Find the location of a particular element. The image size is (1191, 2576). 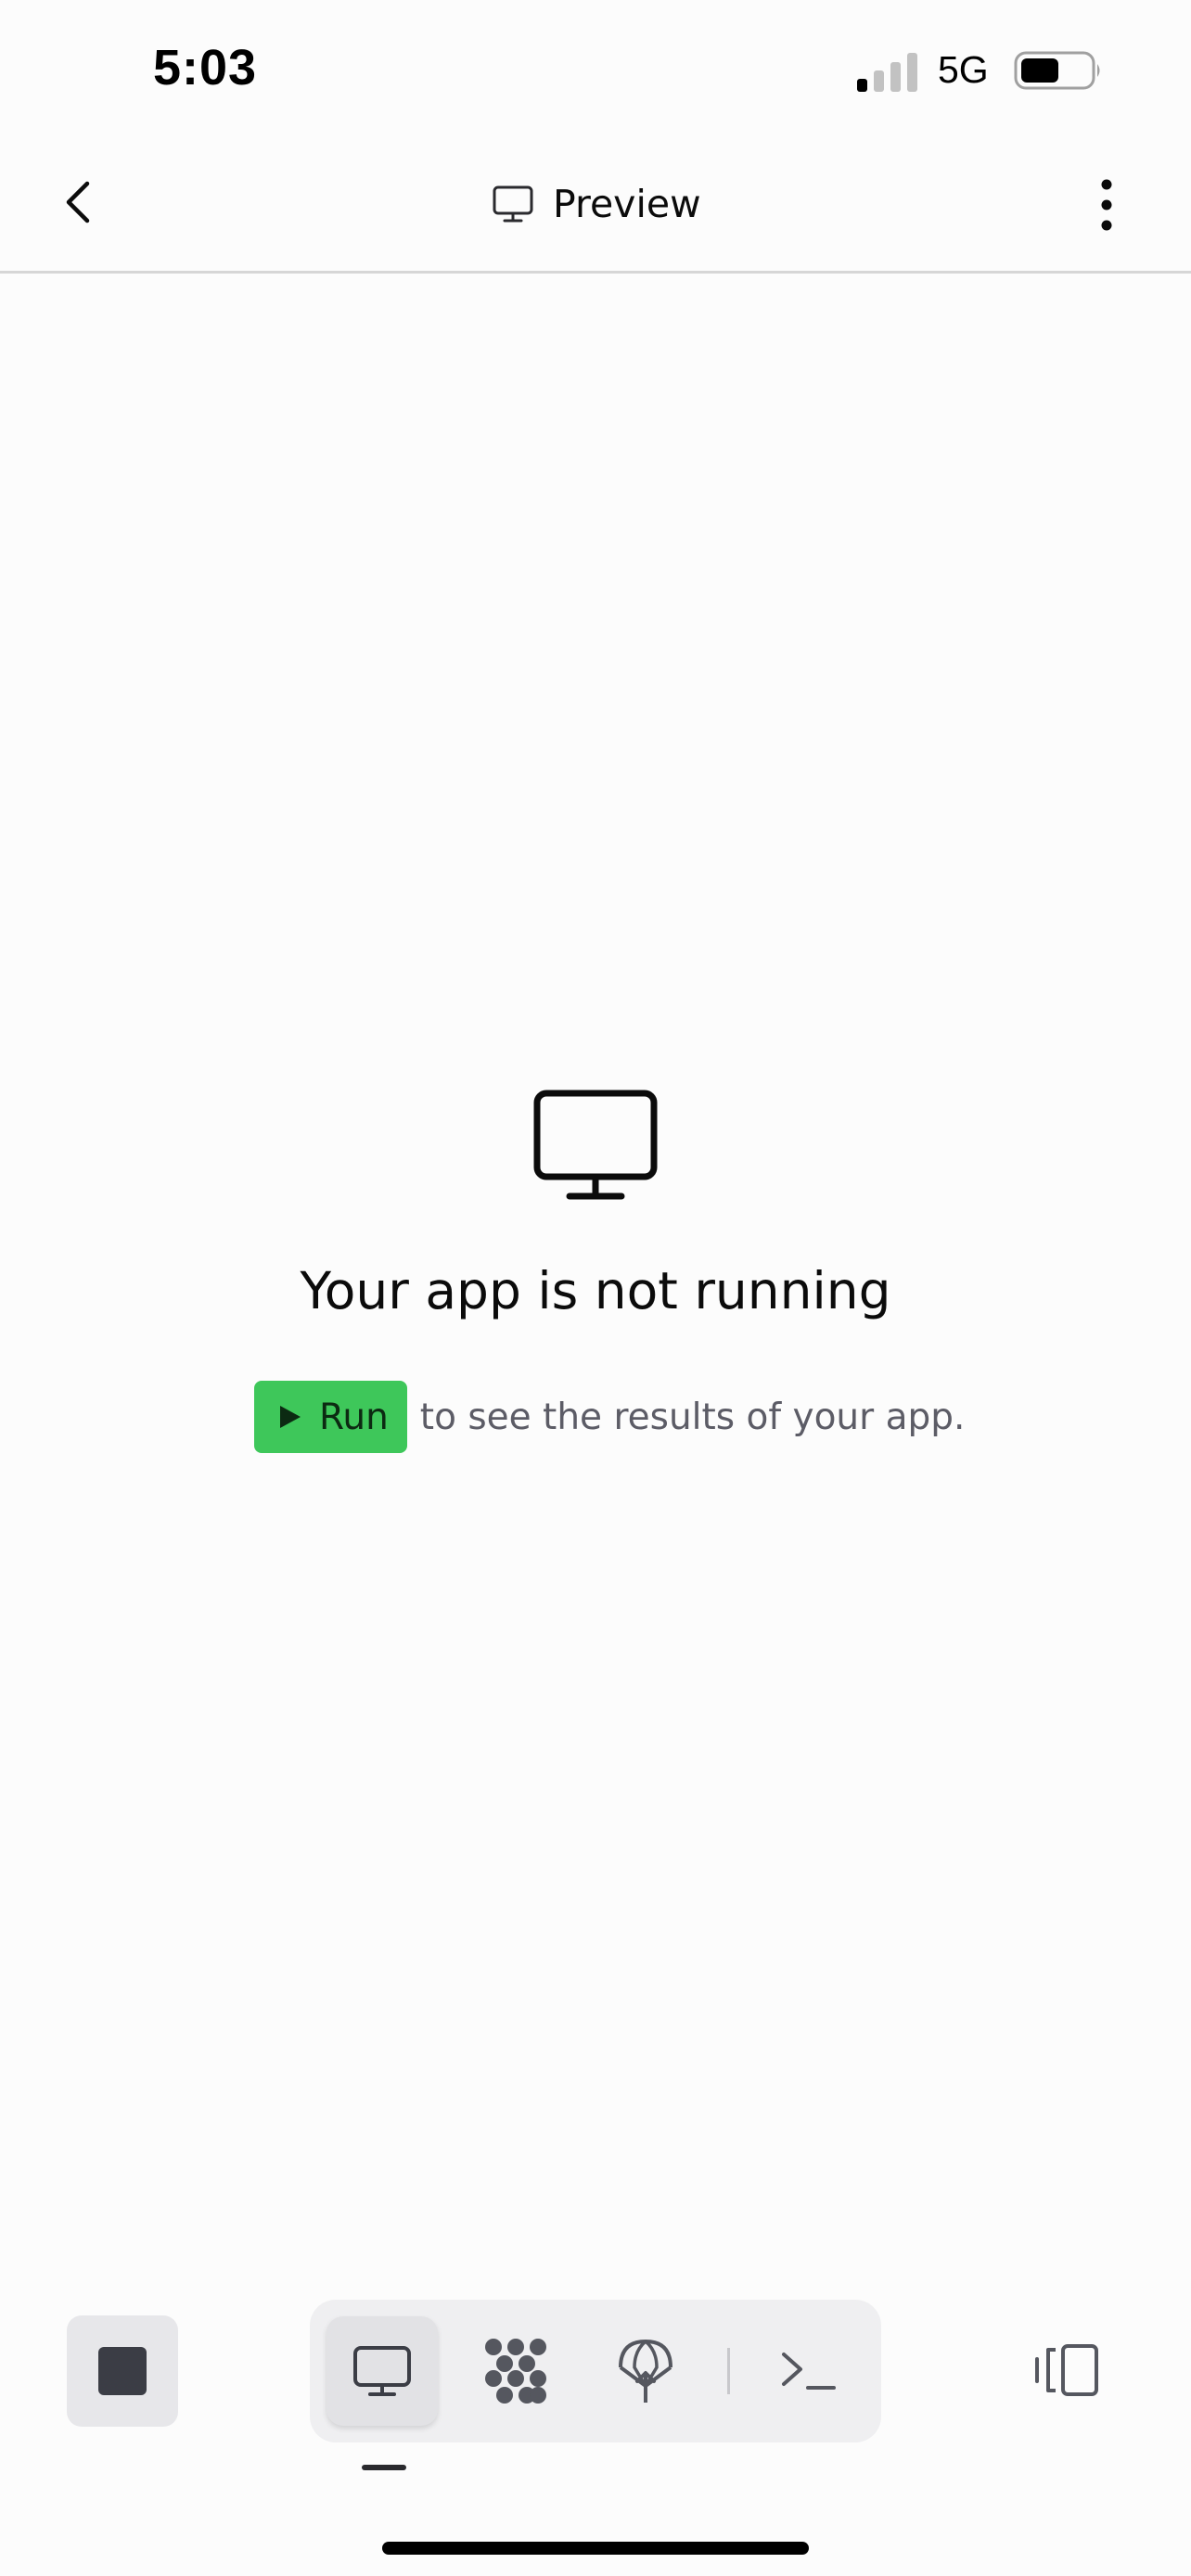

tool-switcher is located at coordinates (595, 2371).